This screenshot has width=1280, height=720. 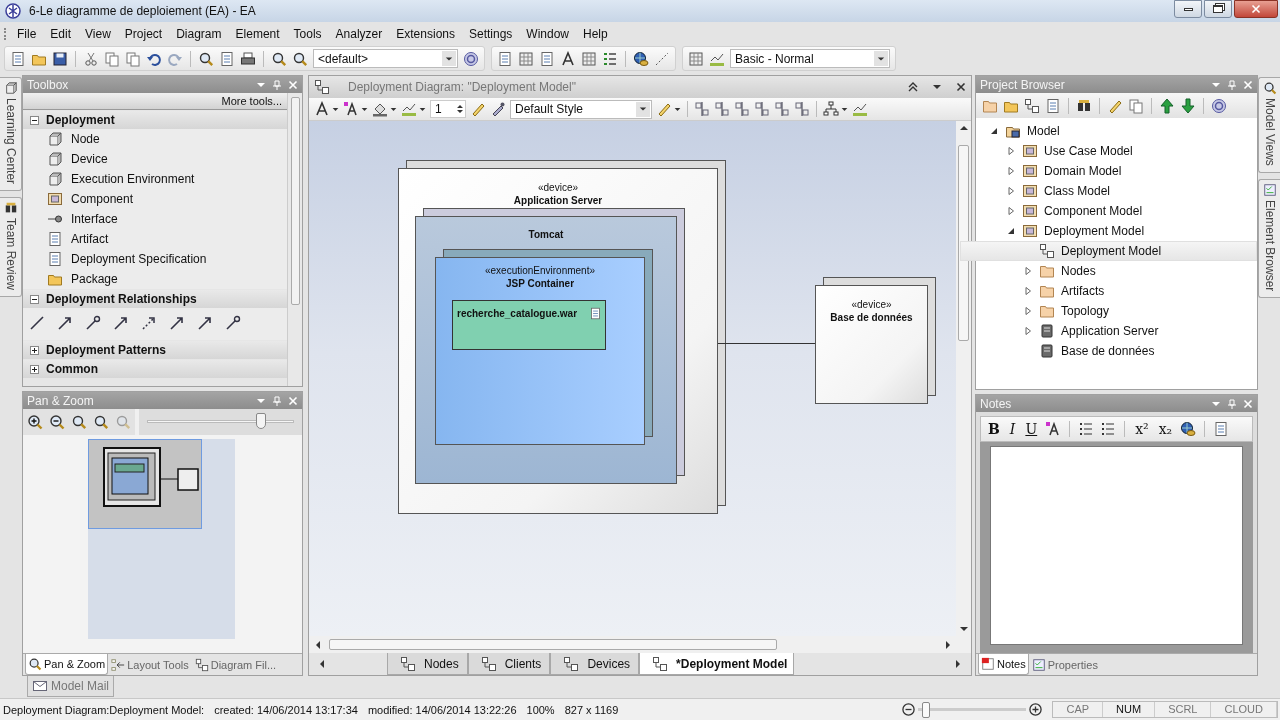 I want to click on tree-item: Use Case Model, so click(x=1130, y=151).